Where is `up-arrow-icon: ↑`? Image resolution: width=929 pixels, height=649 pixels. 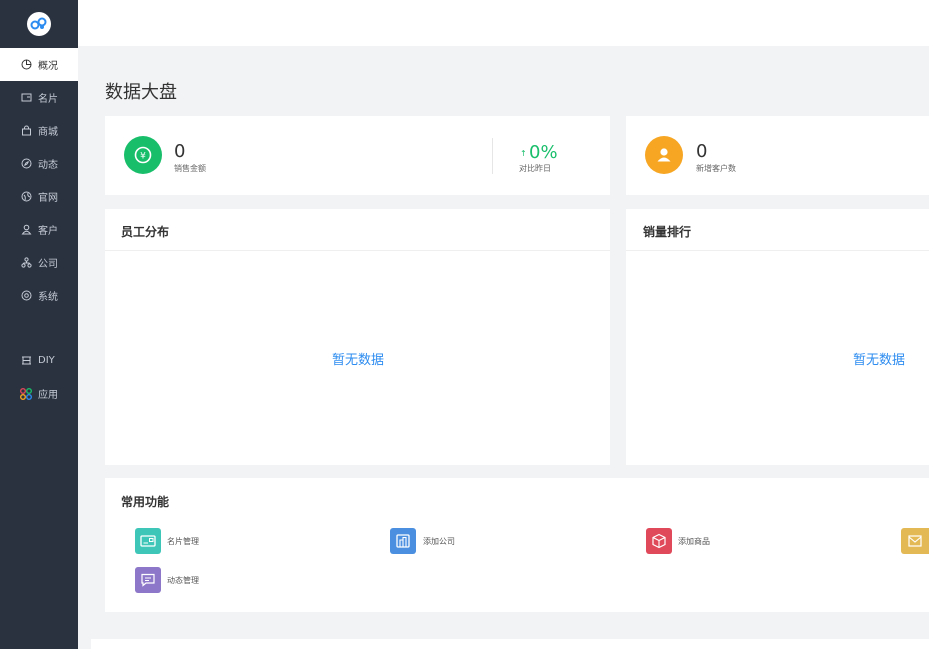 up-arrow-icon: ↑ is located at coordinates (523, 153).